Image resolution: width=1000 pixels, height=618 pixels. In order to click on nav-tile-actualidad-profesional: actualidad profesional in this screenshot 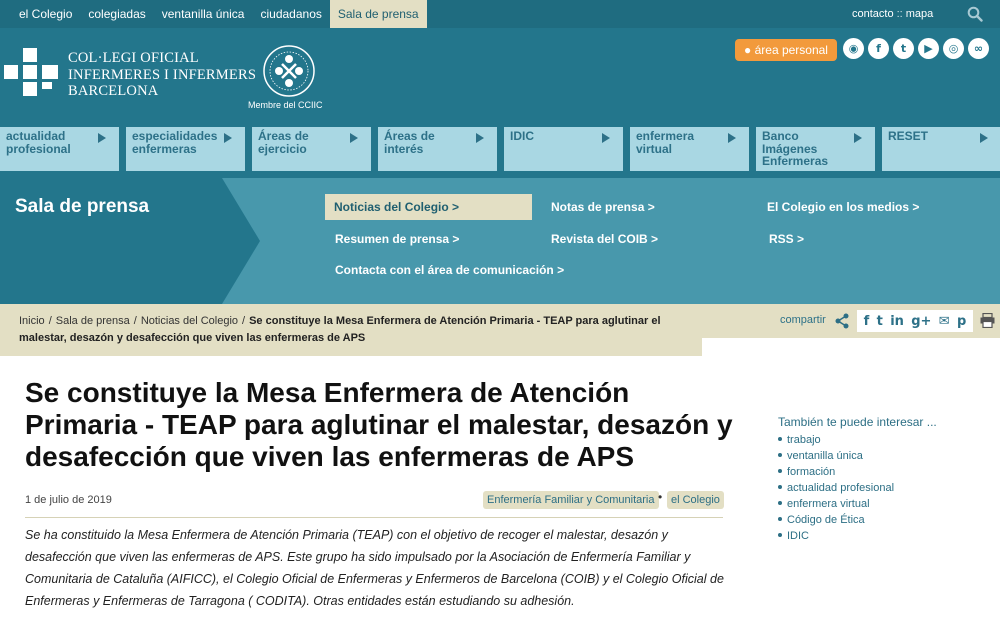, I will do `click(59, 149)`.